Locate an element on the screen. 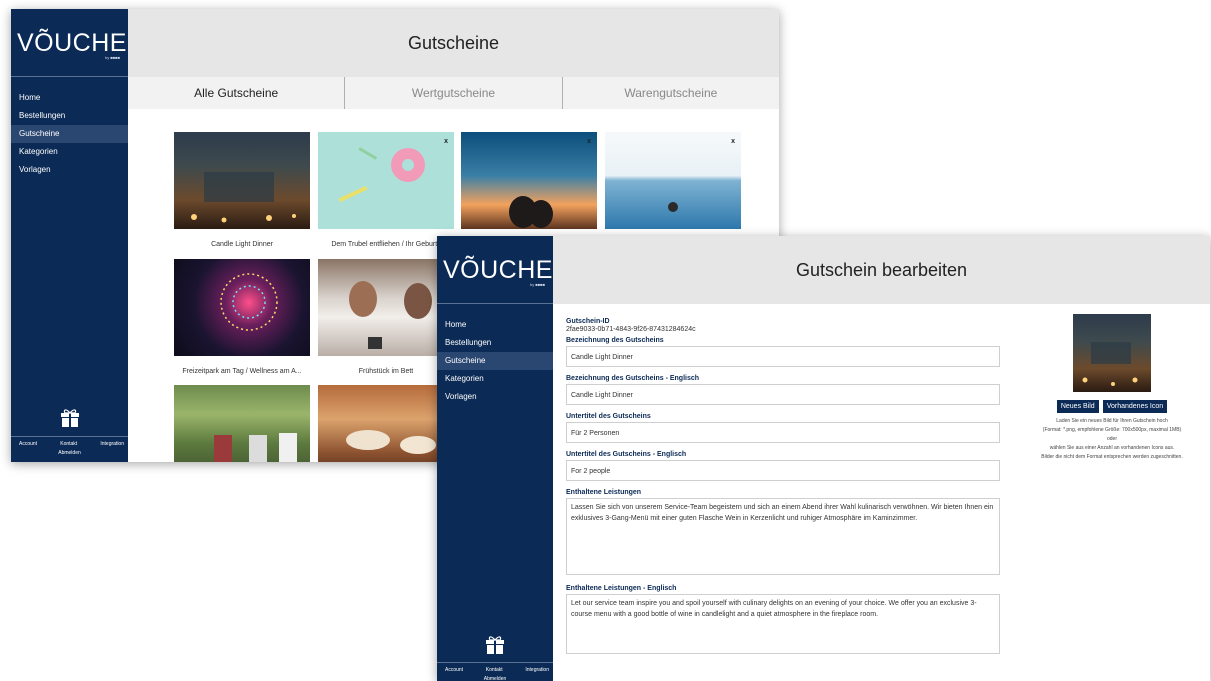  page-title: Gutschein bearbeiten is located at coordinates (881, 270).